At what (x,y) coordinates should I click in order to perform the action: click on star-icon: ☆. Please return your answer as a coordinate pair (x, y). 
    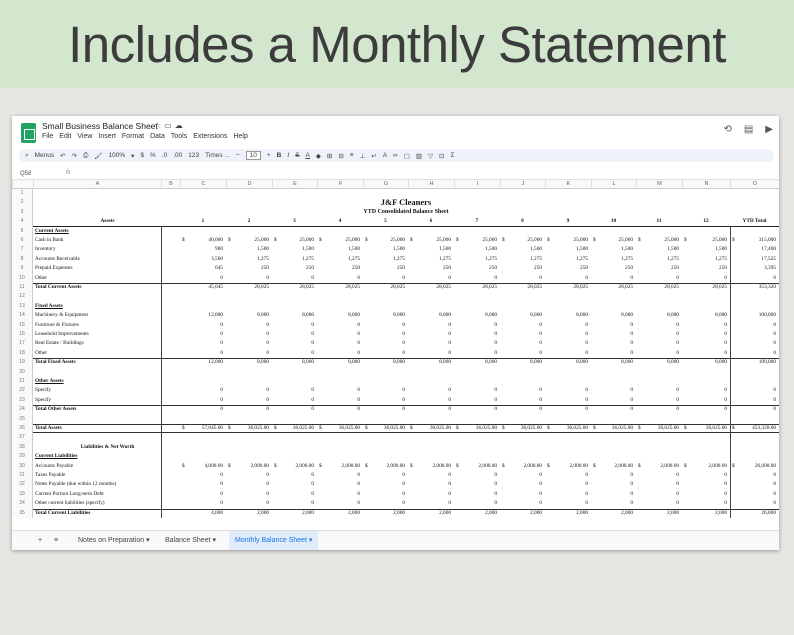
    Looking at the image, I should click on (159, 125).